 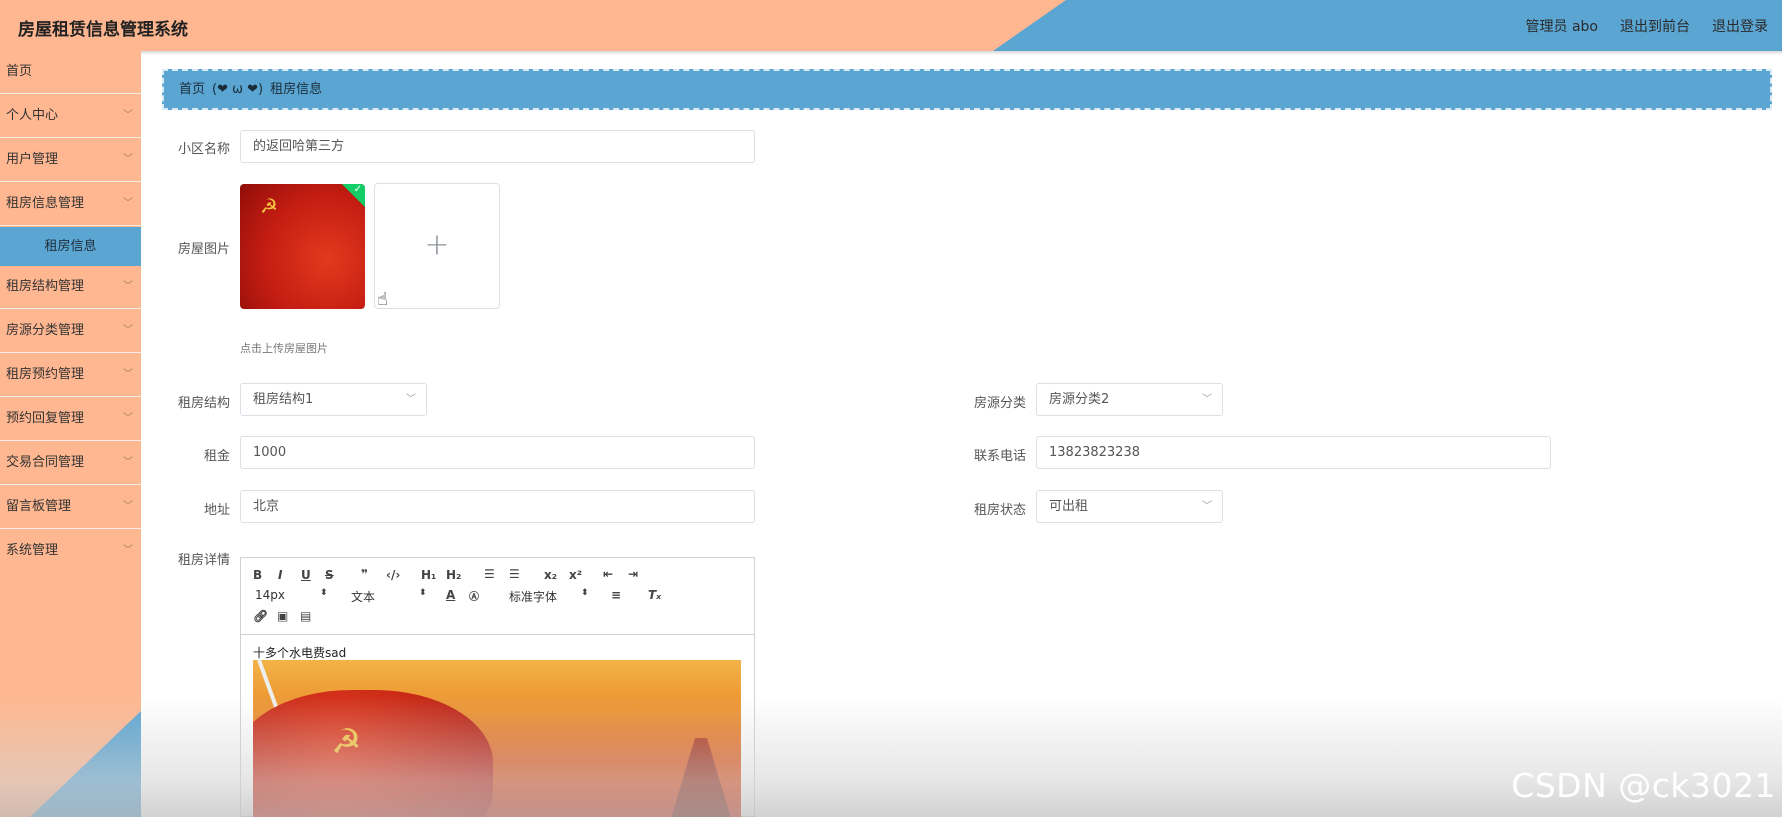 What do you see at coordinates (70, 551) in the screenshot?
I see `sidebar-item-system-management: 系统管理 ﹀` at bounding box center [70, 551].